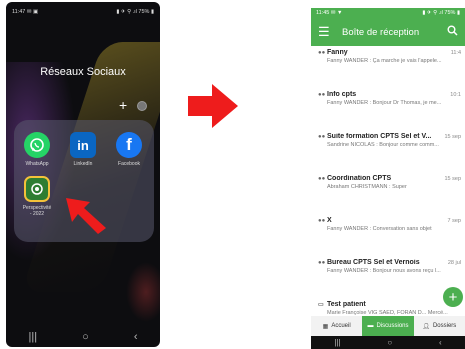 The image size is (465, 349). What do you see at coordinates (83, 72) in the screenshot?
I see `folder-title: Réseaux Sociaux` at bounding box center [83, 72].